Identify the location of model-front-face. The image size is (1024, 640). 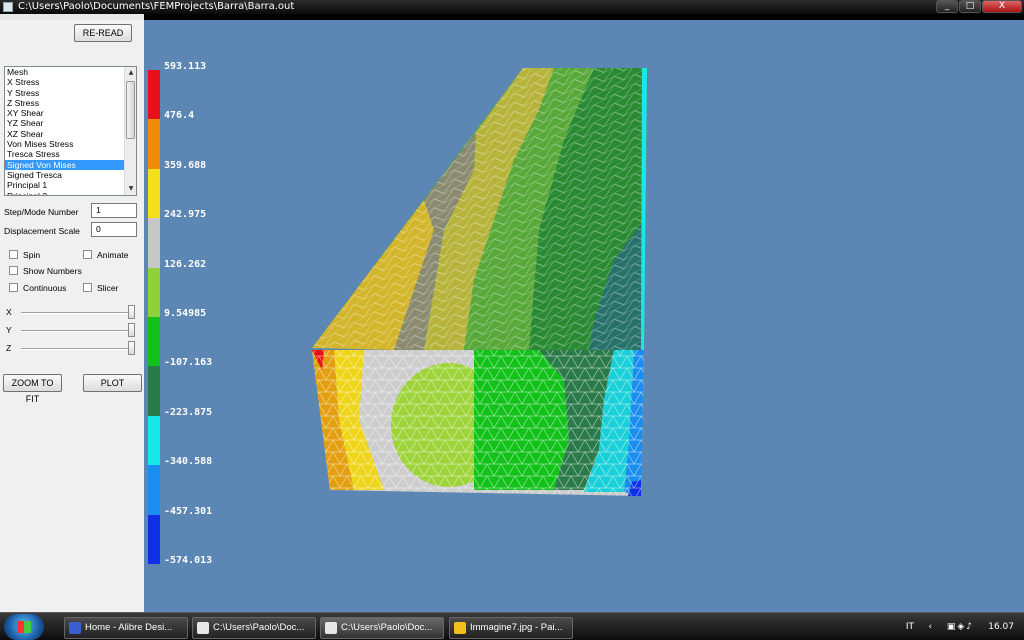
(478, 423).